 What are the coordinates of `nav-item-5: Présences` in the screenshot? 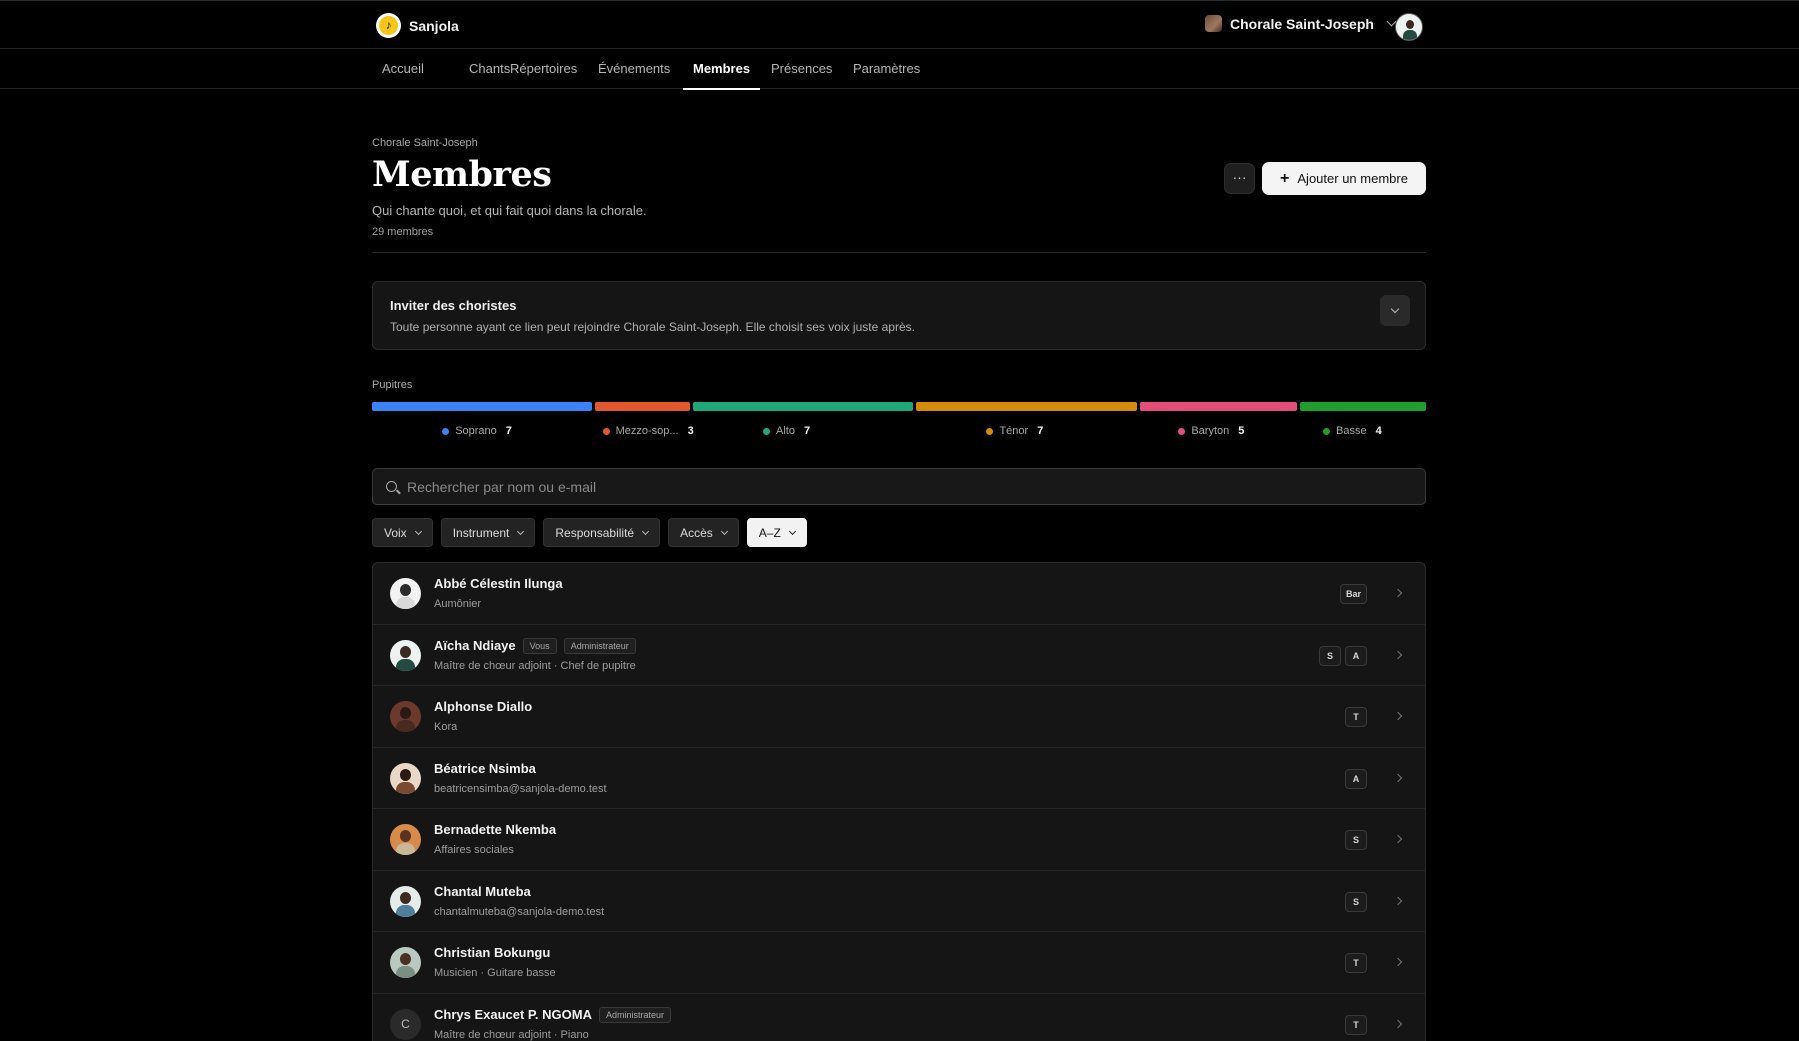 It's located at (801, 69).